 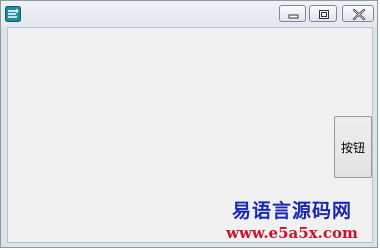 I want to click on minimize-icon, so click(x=293, y=16).